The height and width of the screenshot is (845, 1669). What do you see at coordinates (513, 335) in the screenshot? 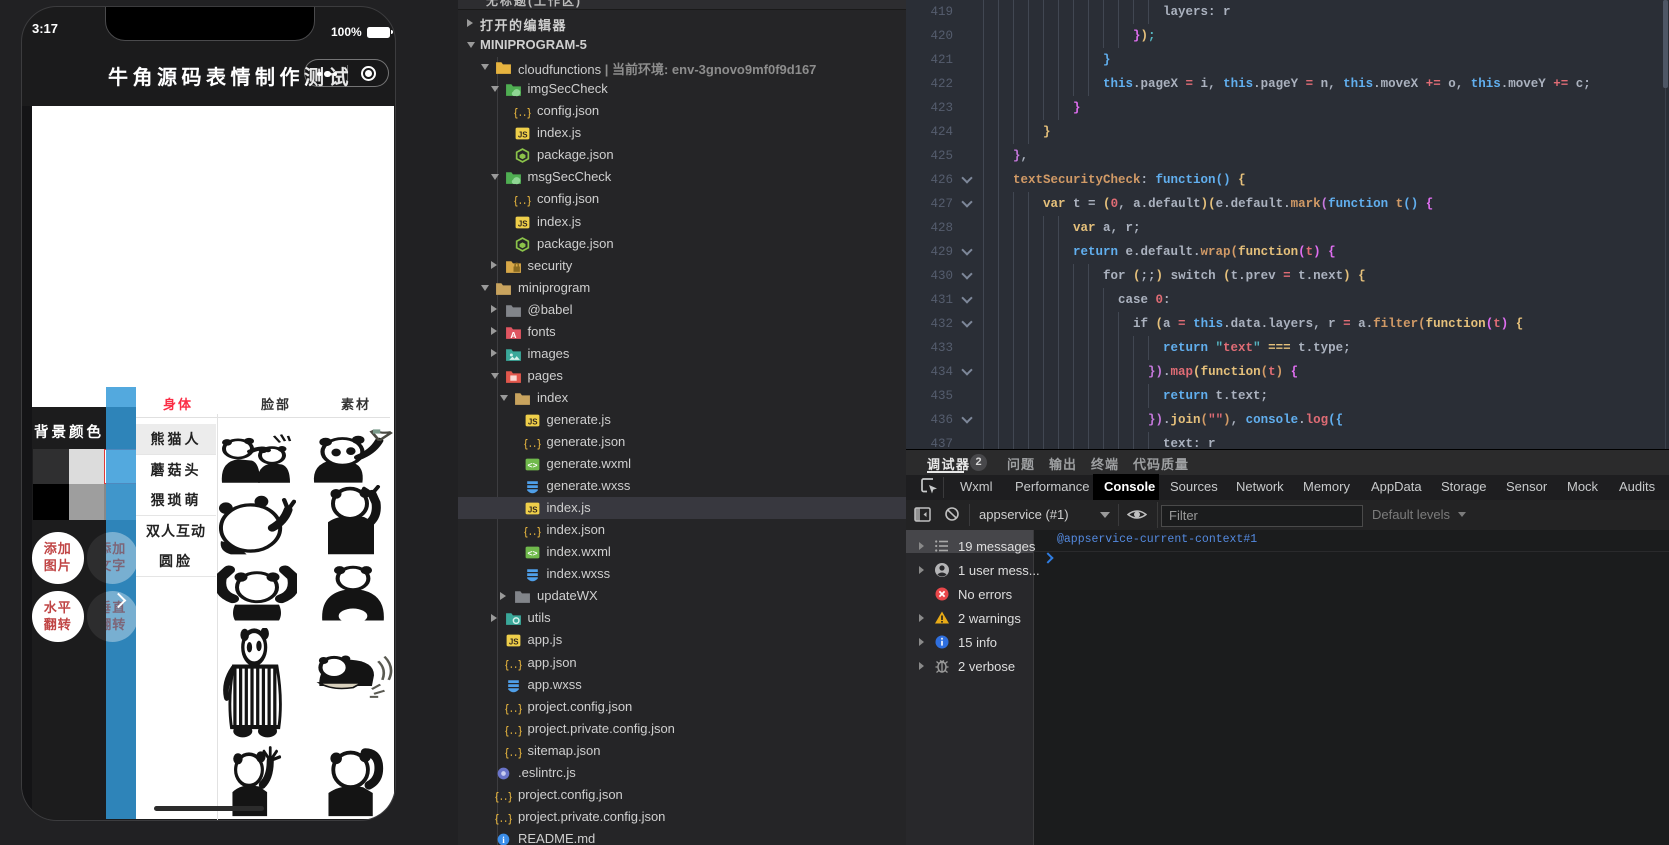
I see `svg-text: A` at bounding box center [513, 335].